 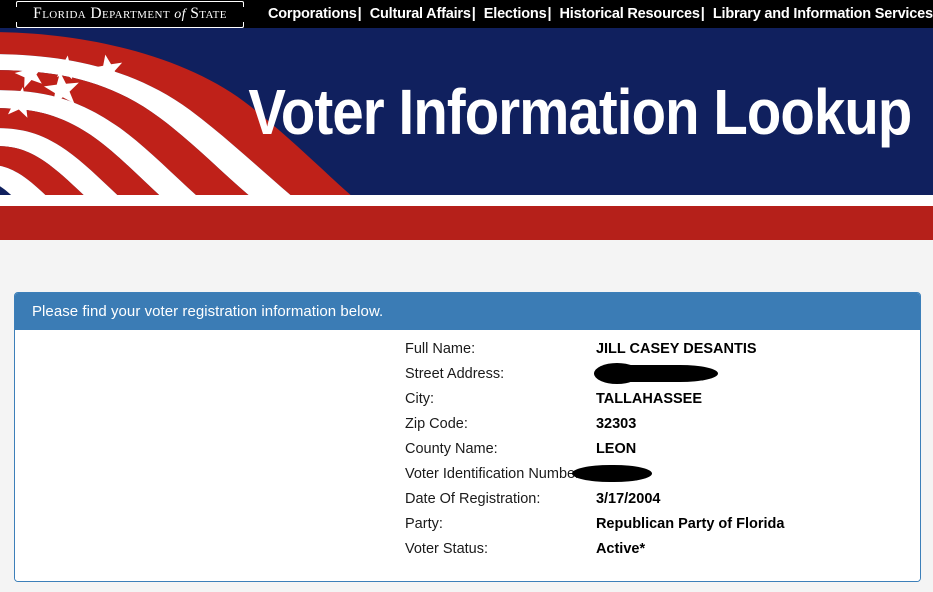 I want to click on field-value-voter-identification-number, so click(x=678, y=478).